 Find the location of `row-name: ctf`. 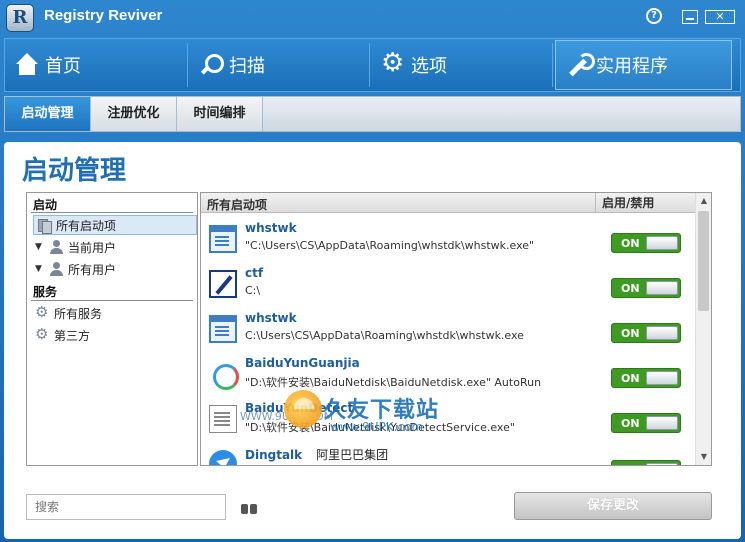

row-name: ctf is located at coordinates (254, 273).